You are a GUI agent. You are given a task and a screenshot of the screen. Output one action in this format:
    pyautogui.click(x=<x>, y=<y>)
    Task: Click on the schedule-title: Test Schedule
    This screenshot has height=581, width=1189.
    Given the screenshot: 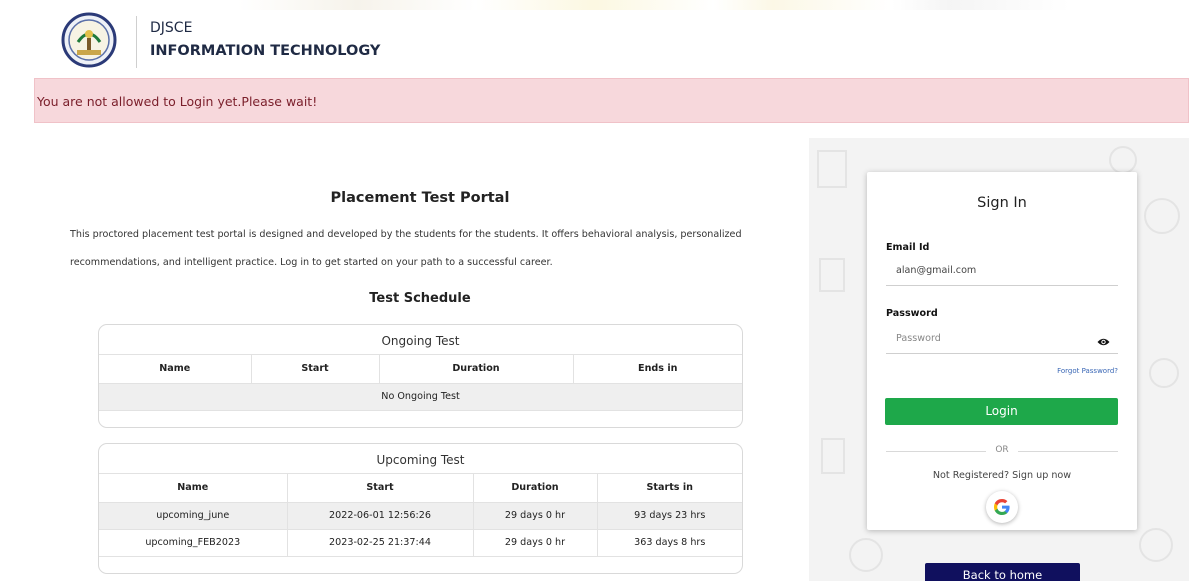 What is the action you would take?
    pyautogui.click(x=420, y=298)
    